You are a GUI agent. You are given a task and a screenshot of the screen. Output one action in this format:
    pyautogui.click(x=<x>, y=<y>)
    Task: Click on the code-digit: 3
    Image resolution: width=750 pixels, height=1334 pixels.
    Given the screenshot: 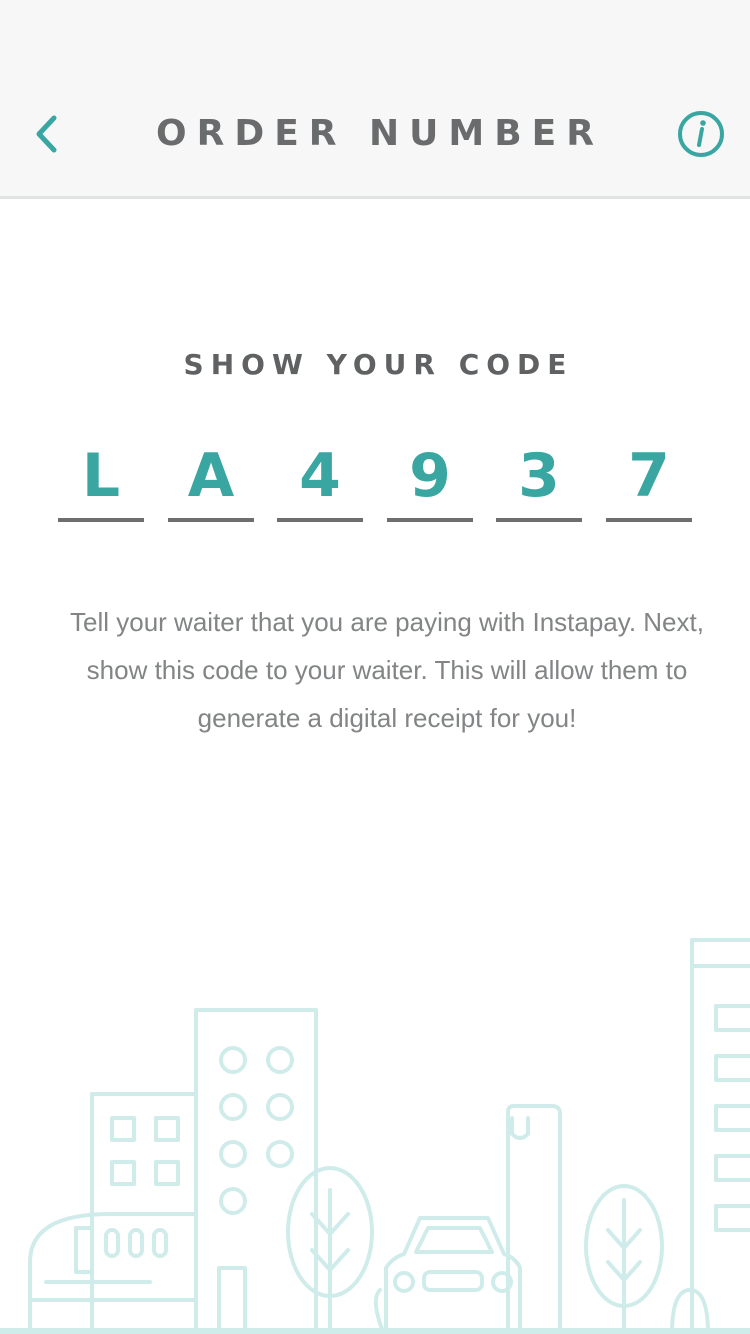 What is the action you would take?
    pyautogui.click(x=539, y=481)
    